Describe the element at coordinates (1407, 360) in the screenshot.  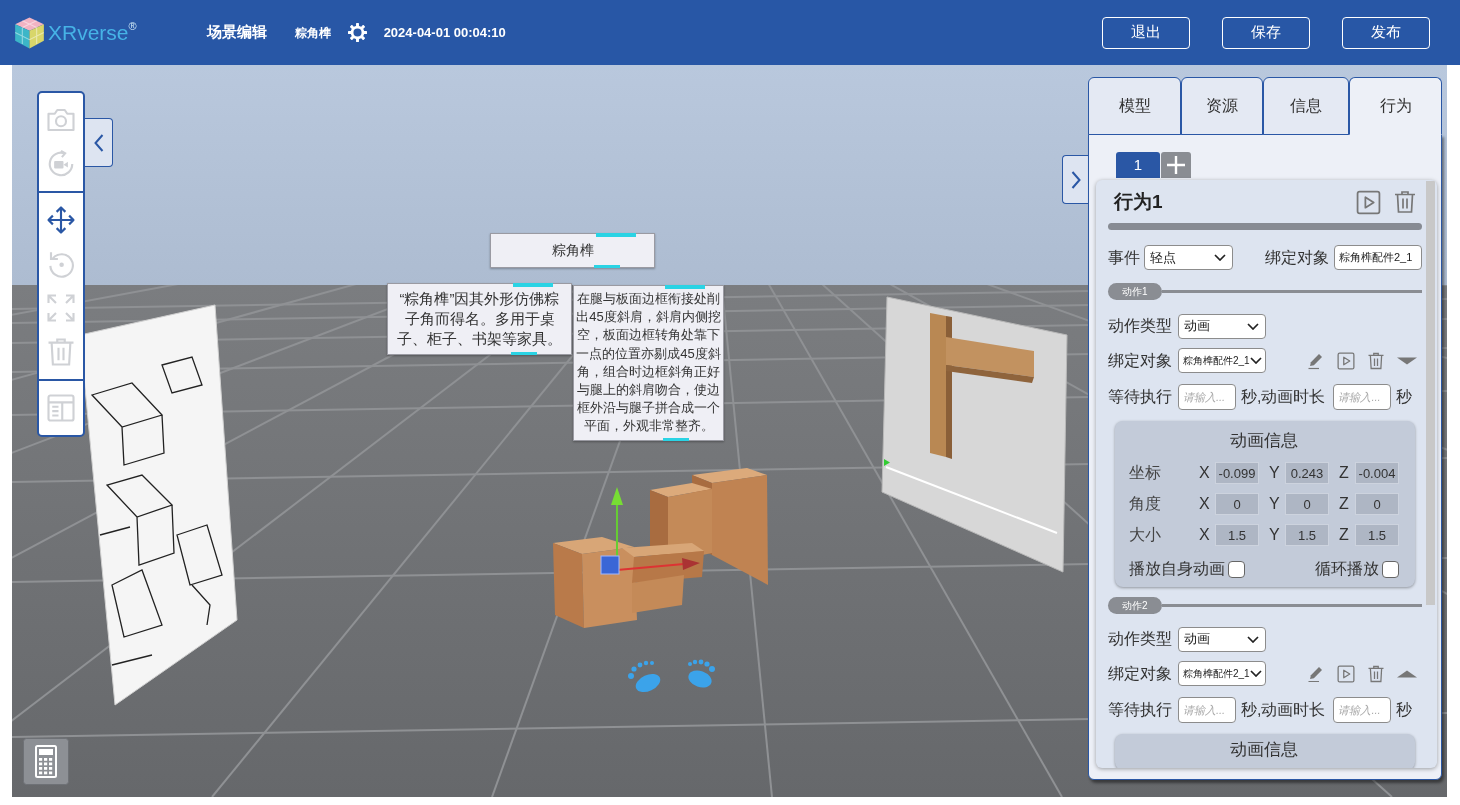
I see `caret-down-icon` at that location.